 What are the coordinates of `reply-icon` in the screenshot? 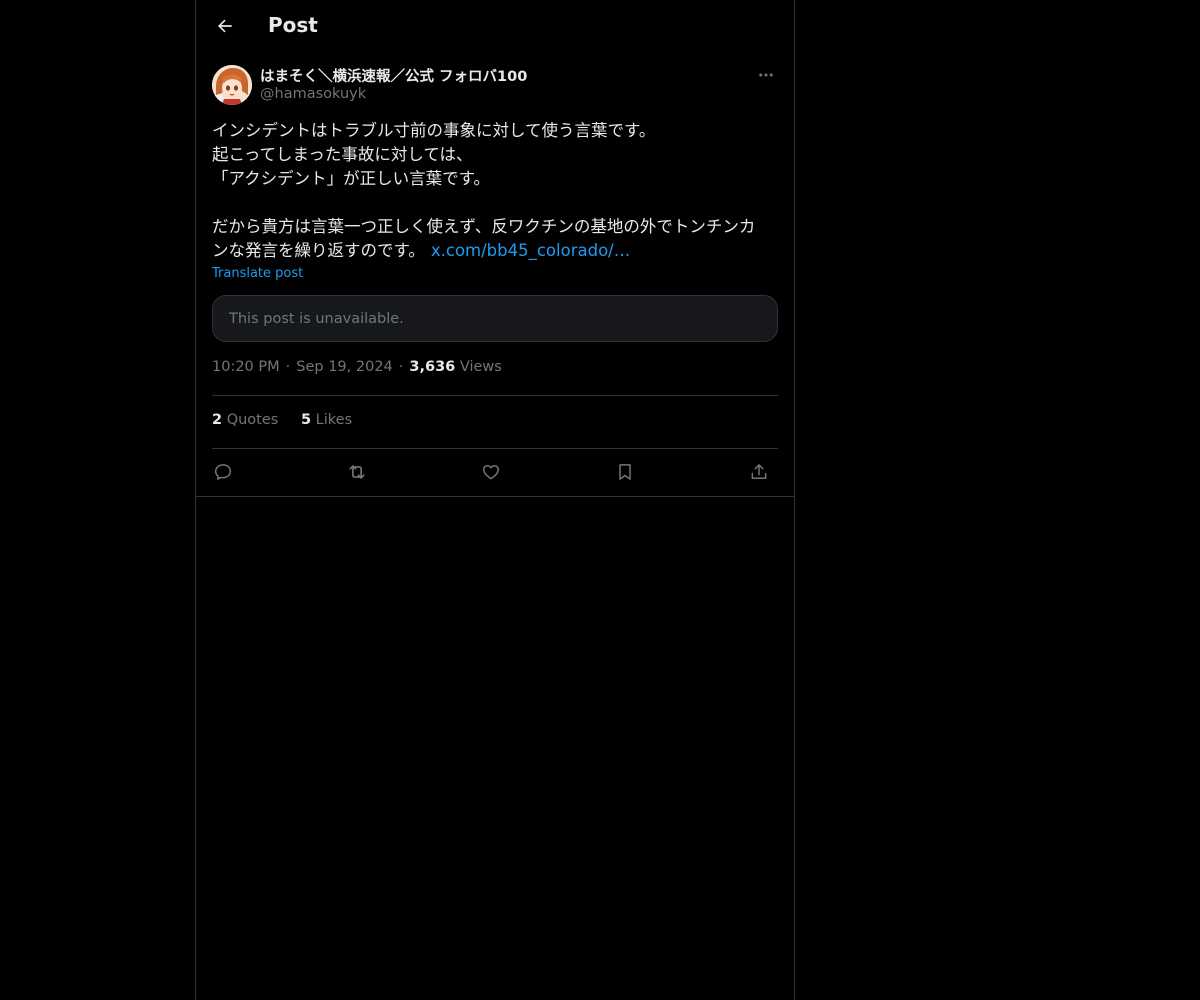 It's located at (223, 472).